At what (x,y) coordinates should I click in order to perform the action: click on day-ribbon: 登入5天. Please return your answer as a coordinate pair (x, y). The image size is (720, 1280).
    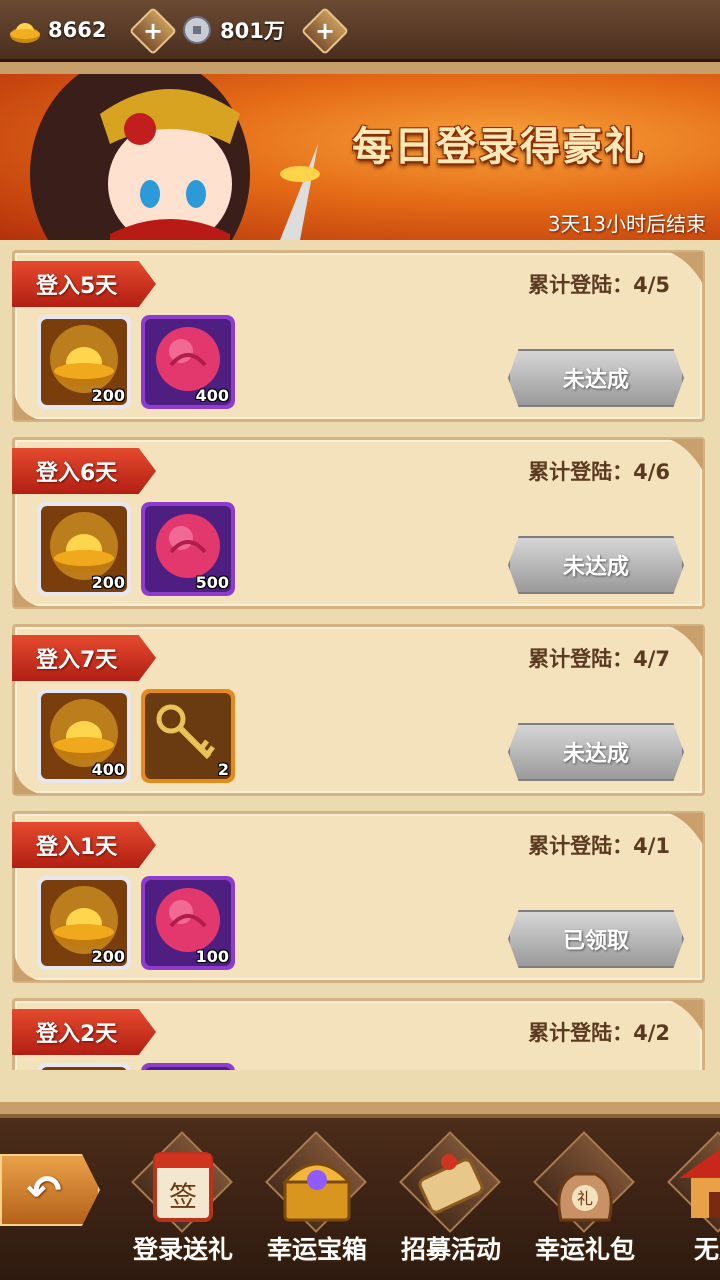
    Looking at the image, I should click on (84, 284).